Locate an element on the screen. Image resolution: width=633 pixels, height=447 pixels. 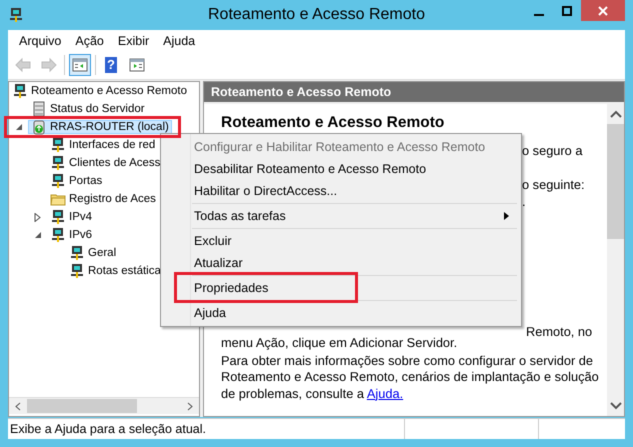
tree-item: Rotas estática is located at coordinates (115, 271).